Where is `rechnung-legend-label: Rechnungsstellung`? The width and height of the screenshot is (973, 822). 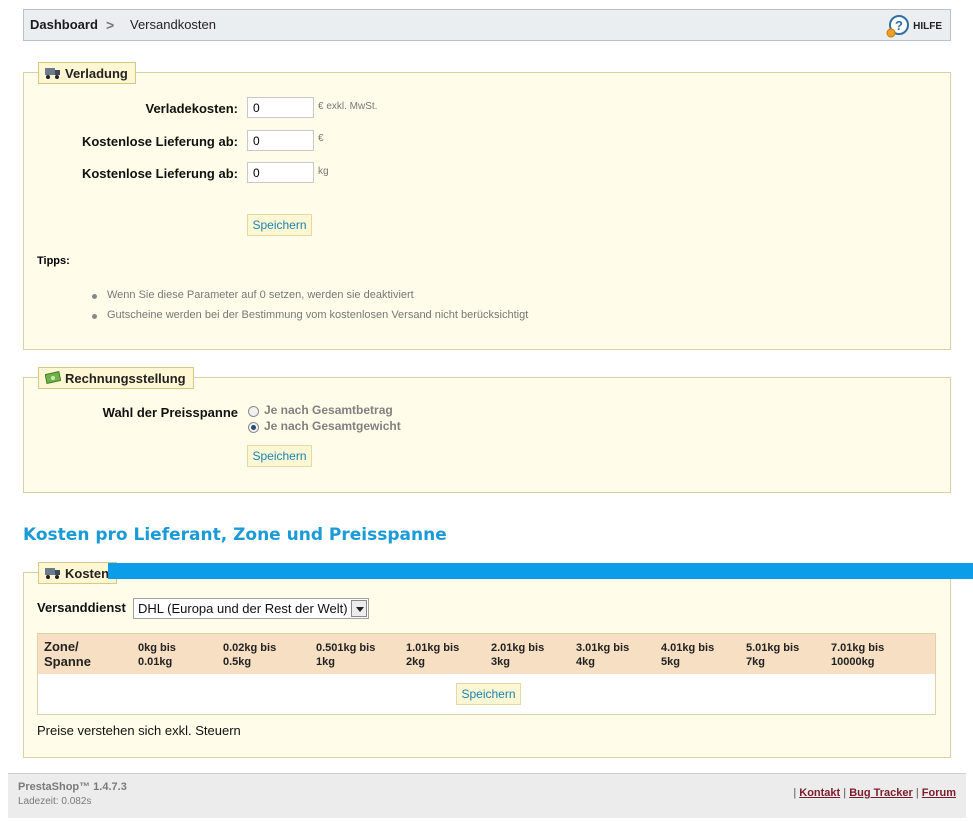
rechnung-legend-label: Rechnungsstellung is located at coordinates (125, 378).